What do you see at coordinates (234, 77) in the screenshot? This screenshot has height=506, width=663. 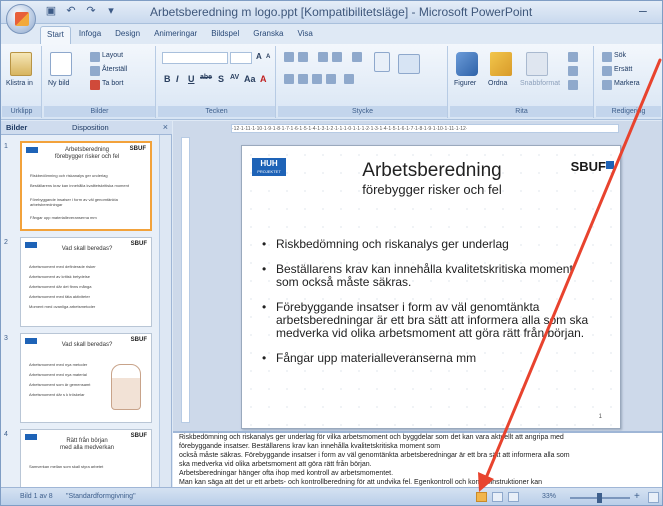 I see `char-spacing-button: AV` at bounding box center [234, 77].